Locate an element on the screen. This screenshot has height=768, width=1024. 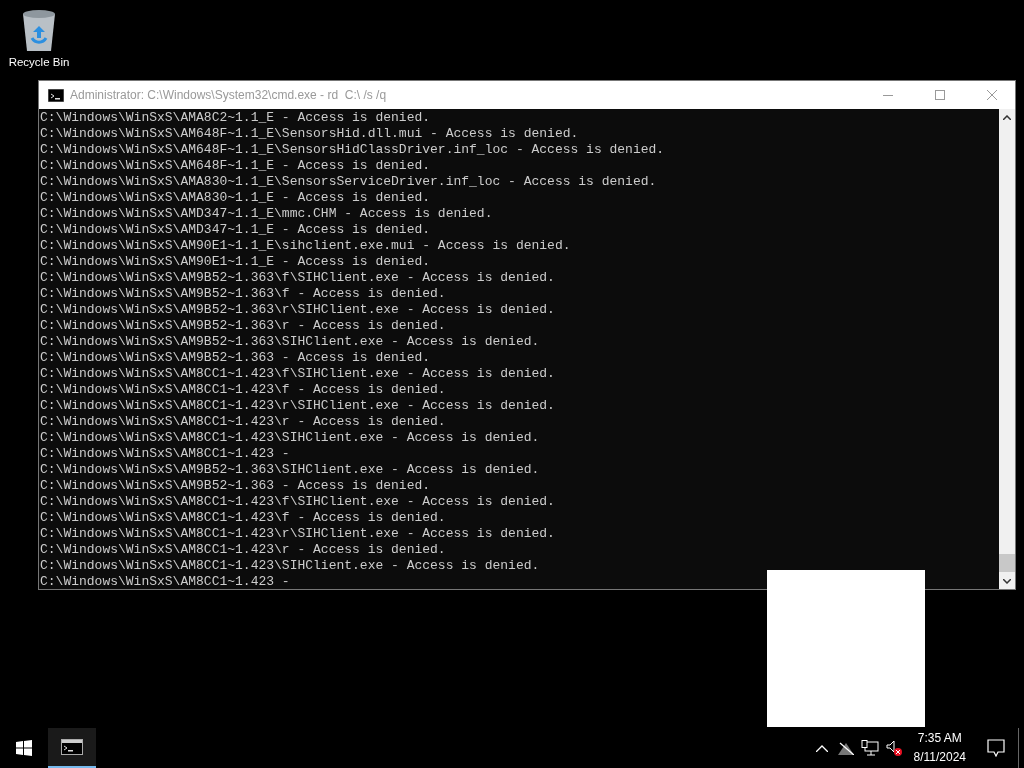
window-title: Administrator: C:\Windows\System32\cmd.exe - rd C:\ /s /q is located at coordinates (229, 95).